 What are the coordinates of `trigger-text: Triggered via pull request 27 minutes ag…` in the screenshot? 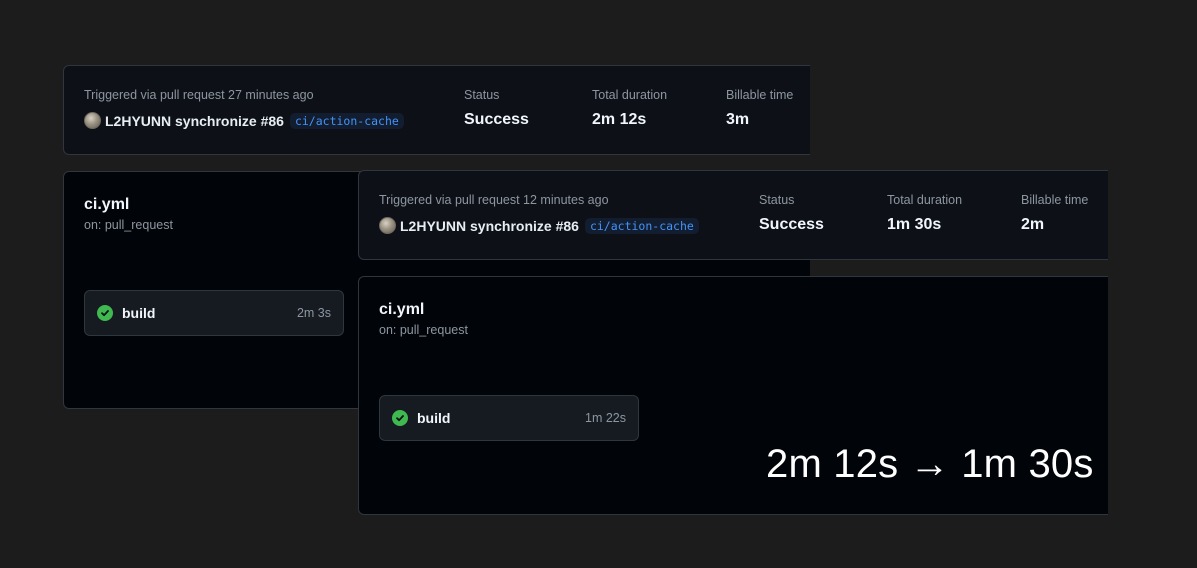 It's located at (199, 95).